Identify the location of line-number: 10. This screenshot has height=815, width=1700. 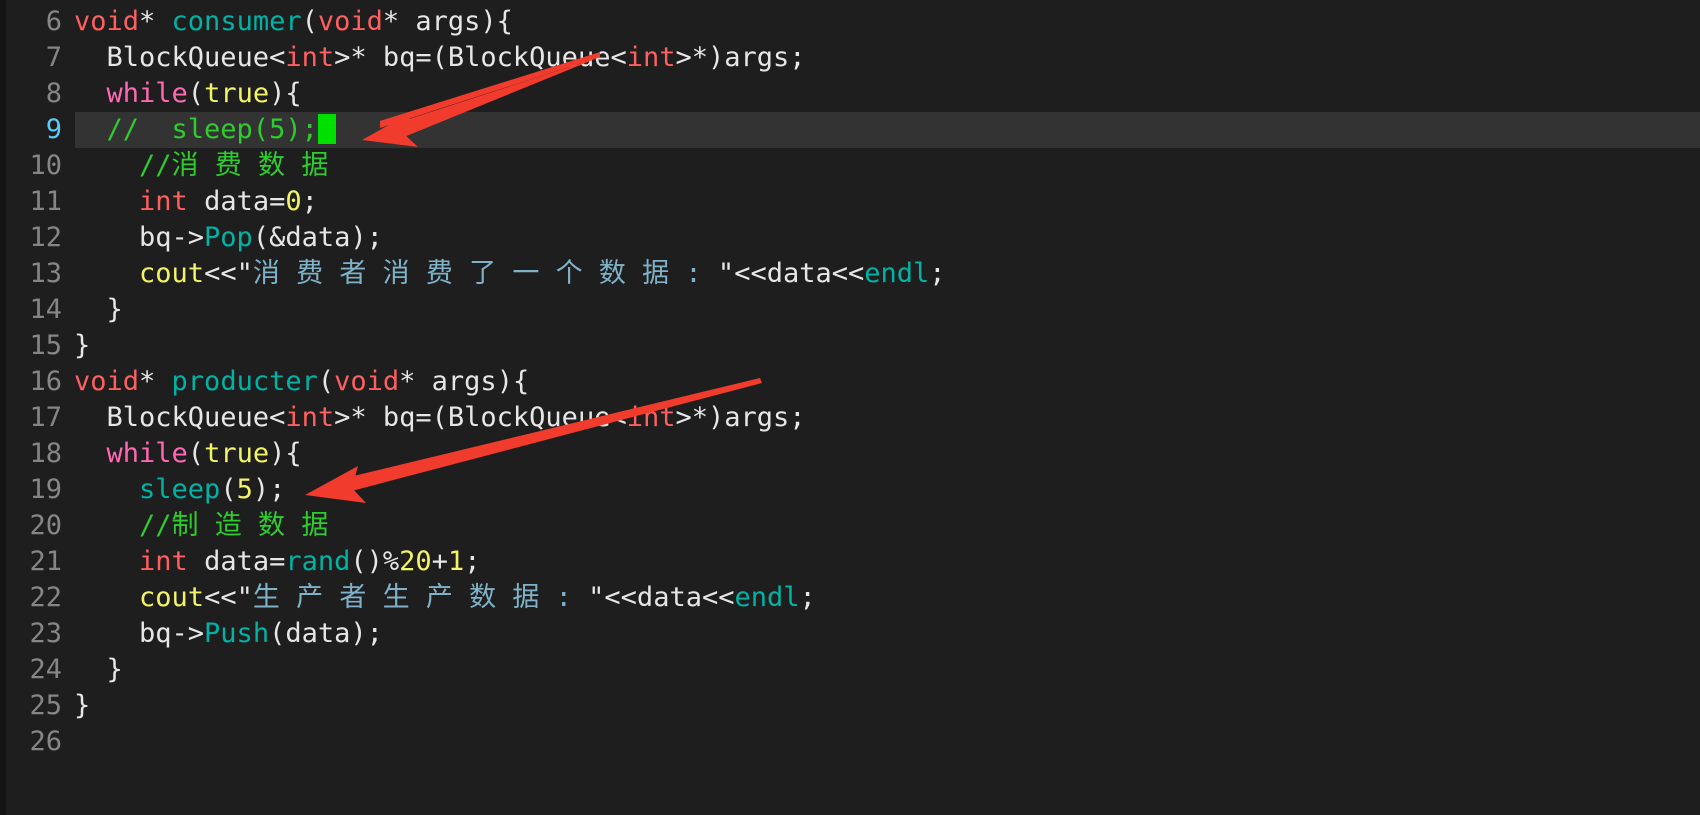
(45, 165).